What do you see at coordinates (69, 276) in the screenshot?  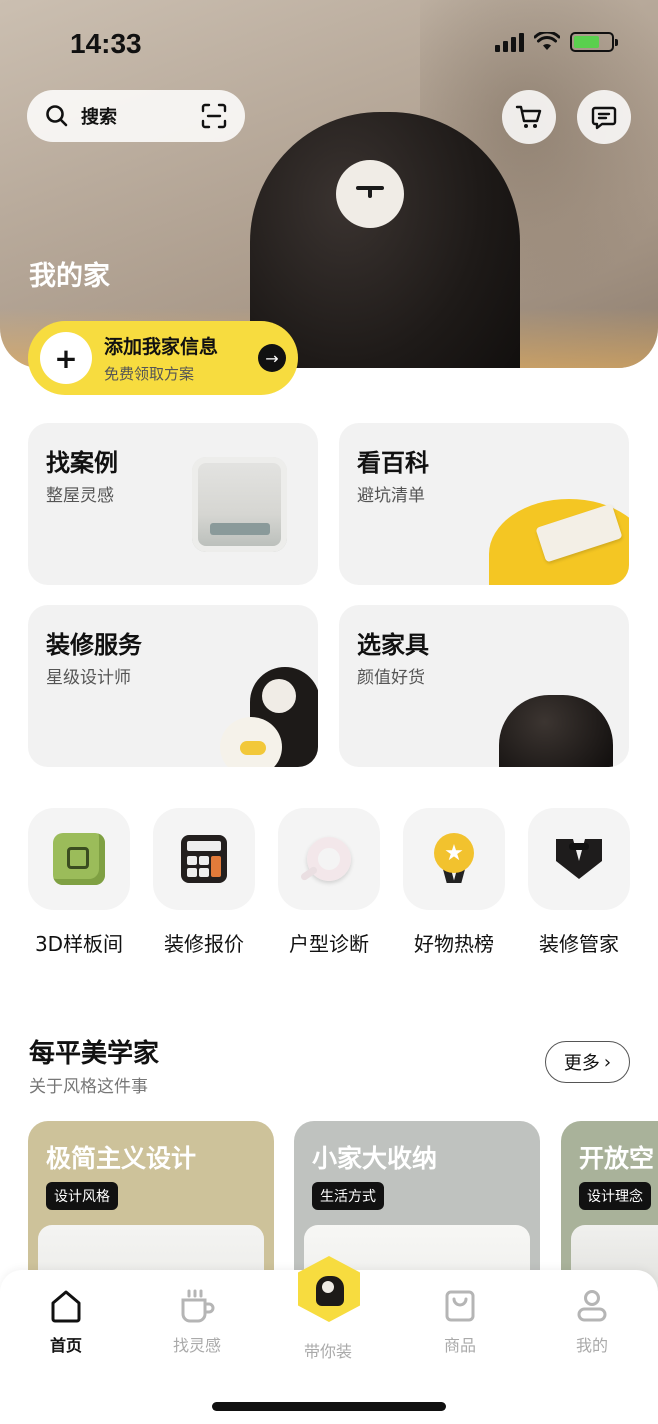 I see `page-title: 我的家` at bounding box center [69, 276].